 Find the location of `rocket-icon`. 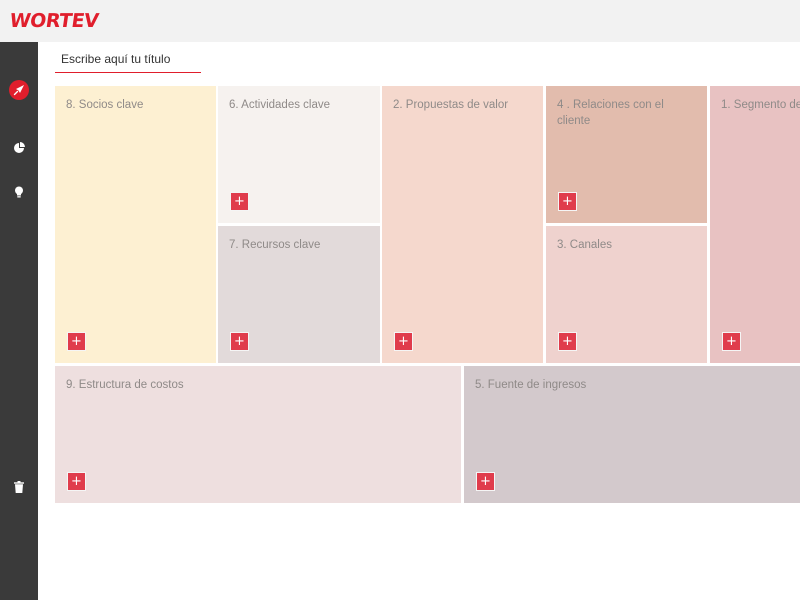

rocket-icon is located at coordinates (19, 92).